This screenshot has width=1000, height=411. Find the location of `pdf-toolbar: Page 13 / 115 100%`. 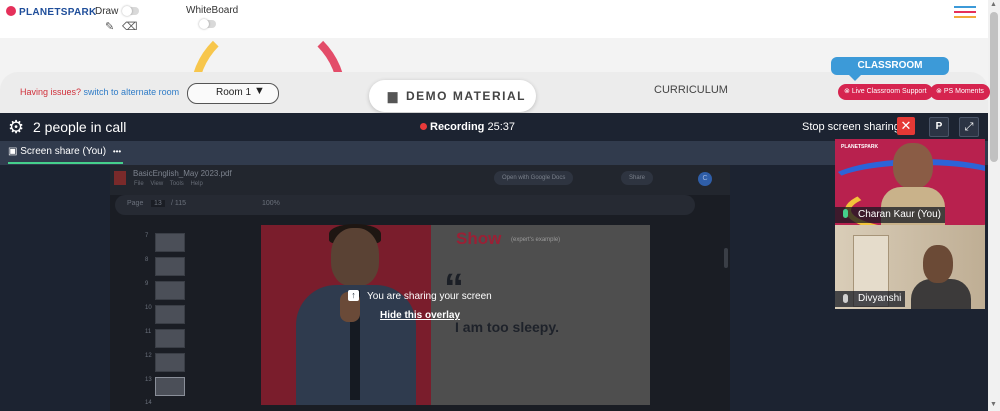

pdf-toolbar: Page 13 / 115 100% is located at coordinates (405, 205).